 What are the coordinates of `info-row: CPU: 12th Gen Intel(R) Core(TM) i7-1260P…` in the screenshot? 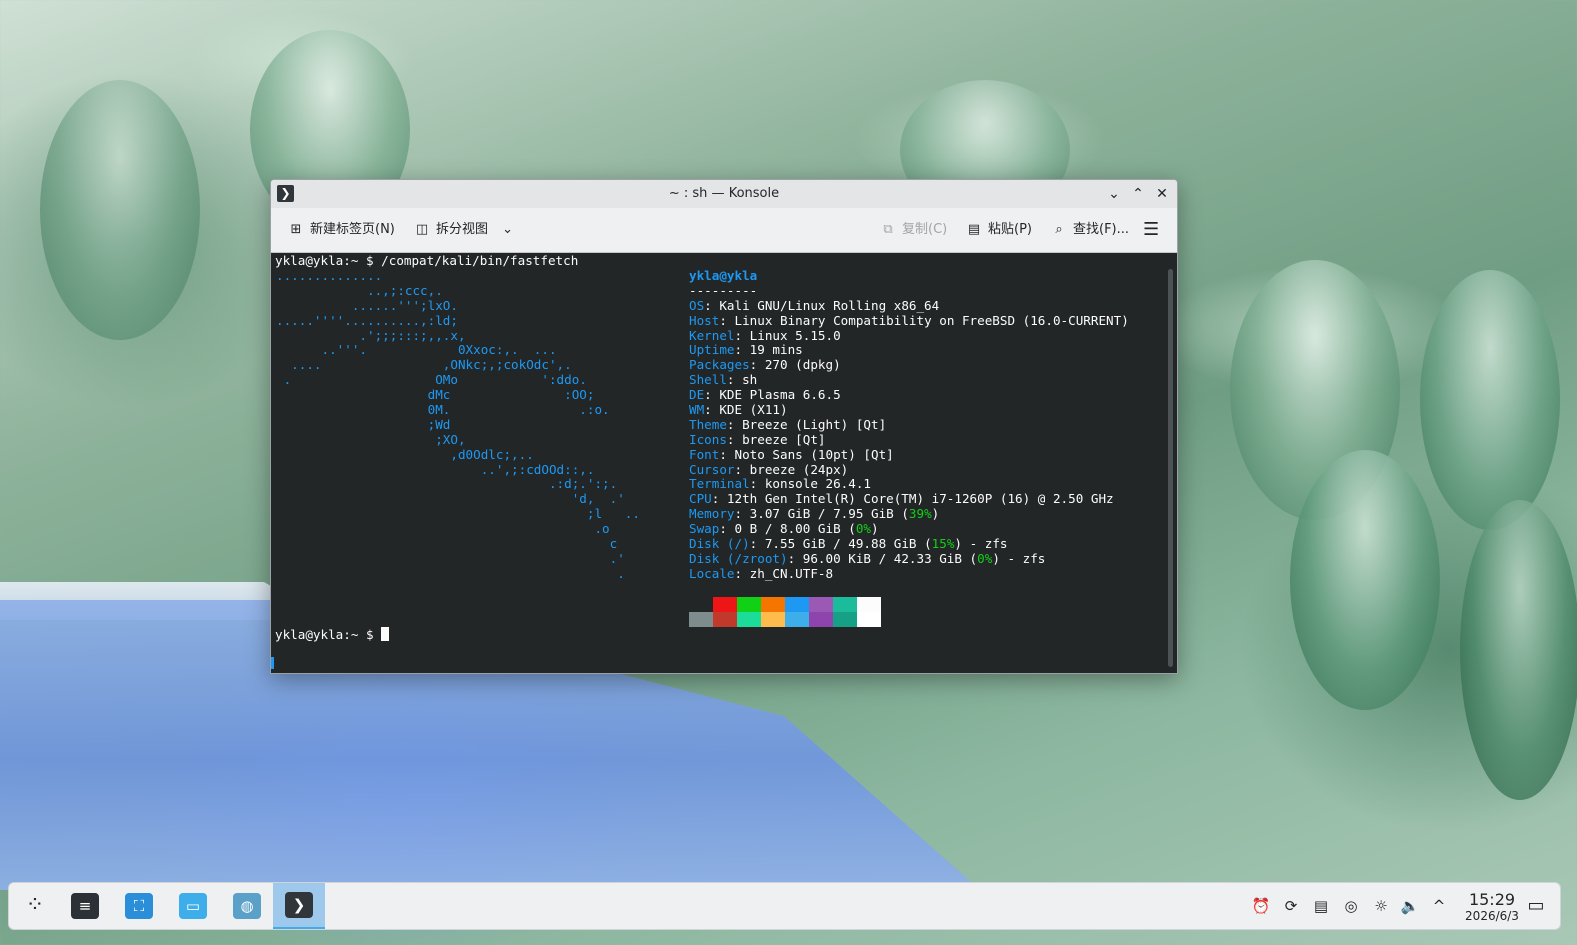 It's located at (901, 499).